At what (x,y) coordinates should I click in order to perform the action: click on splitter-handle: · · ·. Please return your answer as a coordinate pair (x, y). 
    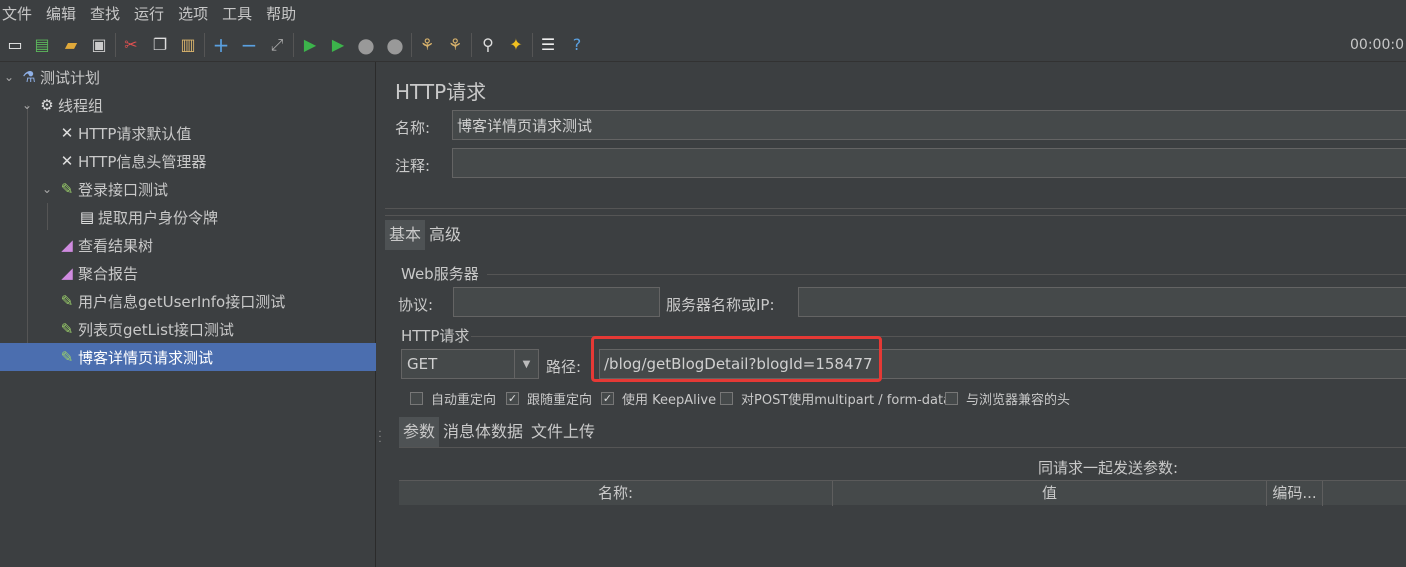
    Looking at the image, I should click on (380, 438).